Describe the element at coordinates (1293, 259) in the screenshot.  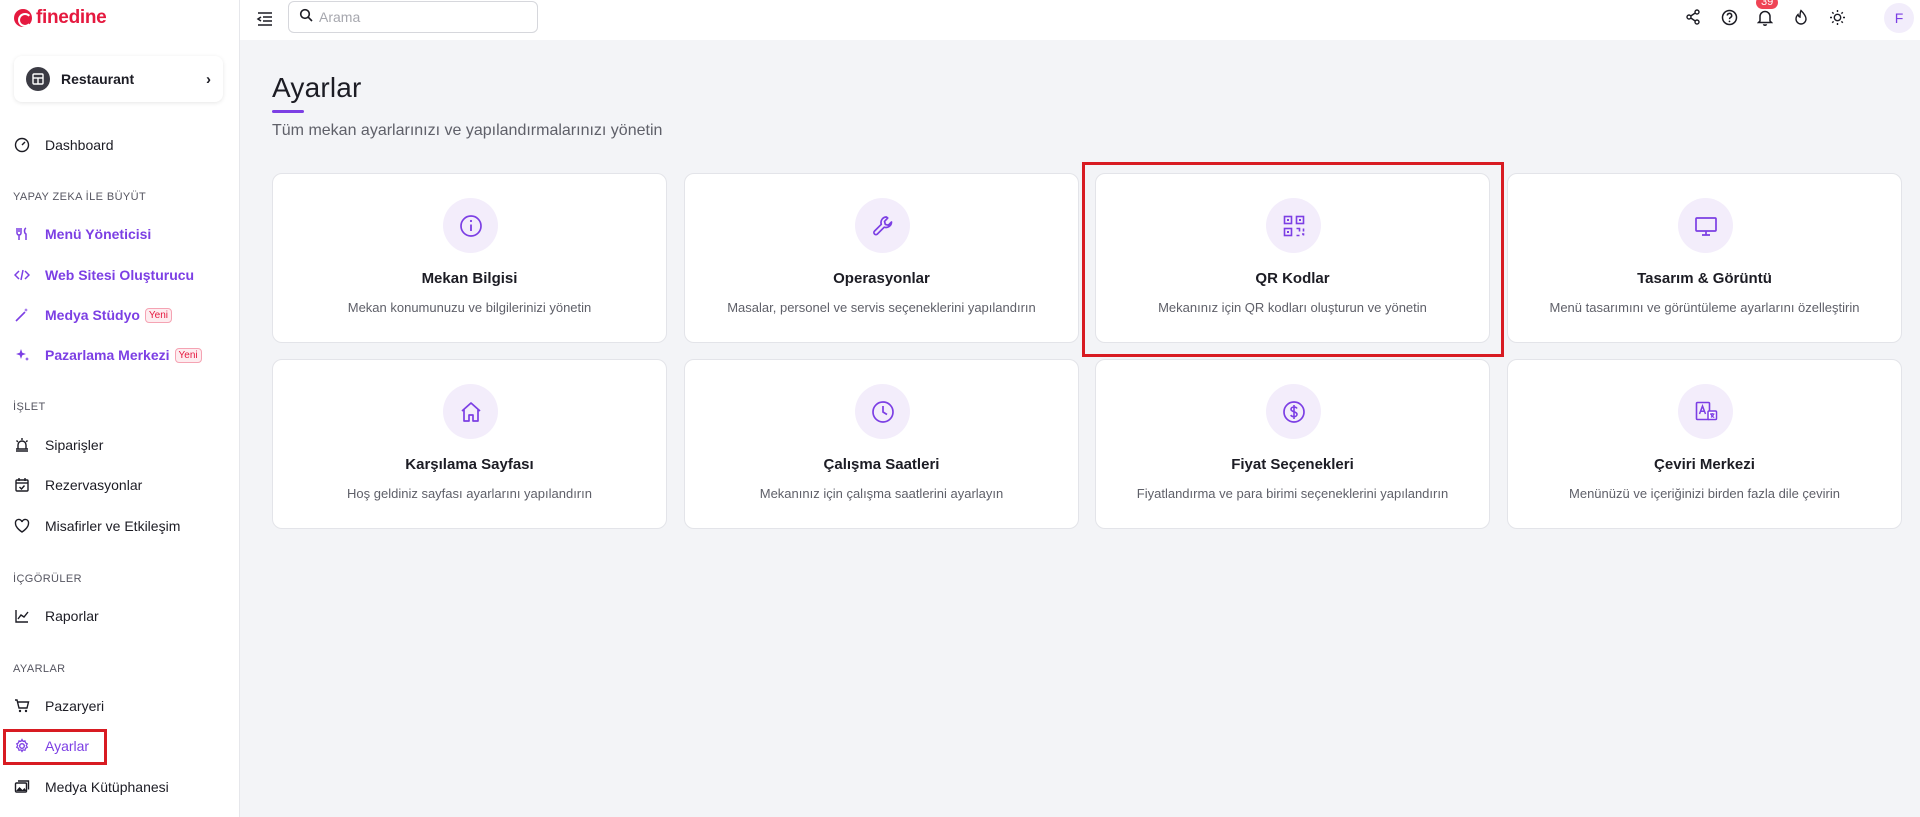
I see `highlight-box-qr-codes` at that location.